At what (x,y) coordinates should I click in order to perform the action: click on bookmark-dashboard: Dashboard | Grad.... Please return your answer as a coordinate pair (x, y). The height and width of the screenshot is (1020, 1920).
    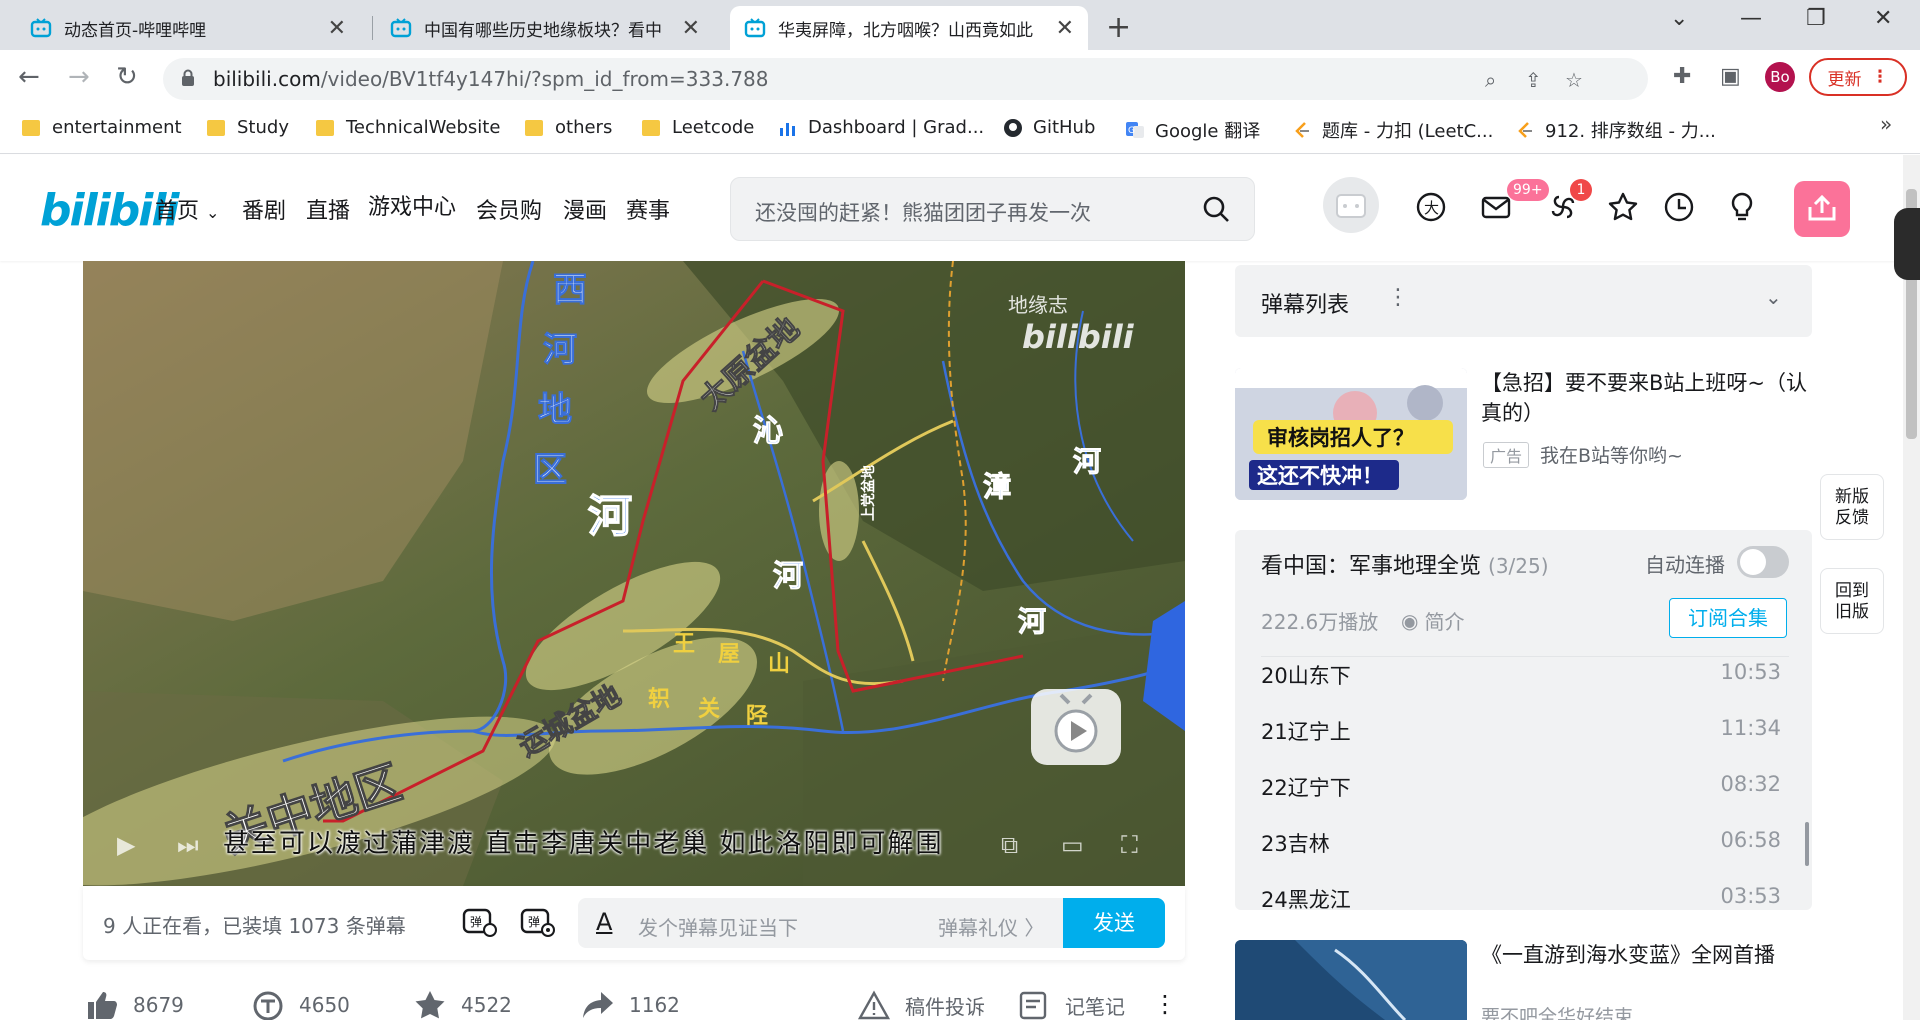
    Looking at the image, I should click on (881, 127).